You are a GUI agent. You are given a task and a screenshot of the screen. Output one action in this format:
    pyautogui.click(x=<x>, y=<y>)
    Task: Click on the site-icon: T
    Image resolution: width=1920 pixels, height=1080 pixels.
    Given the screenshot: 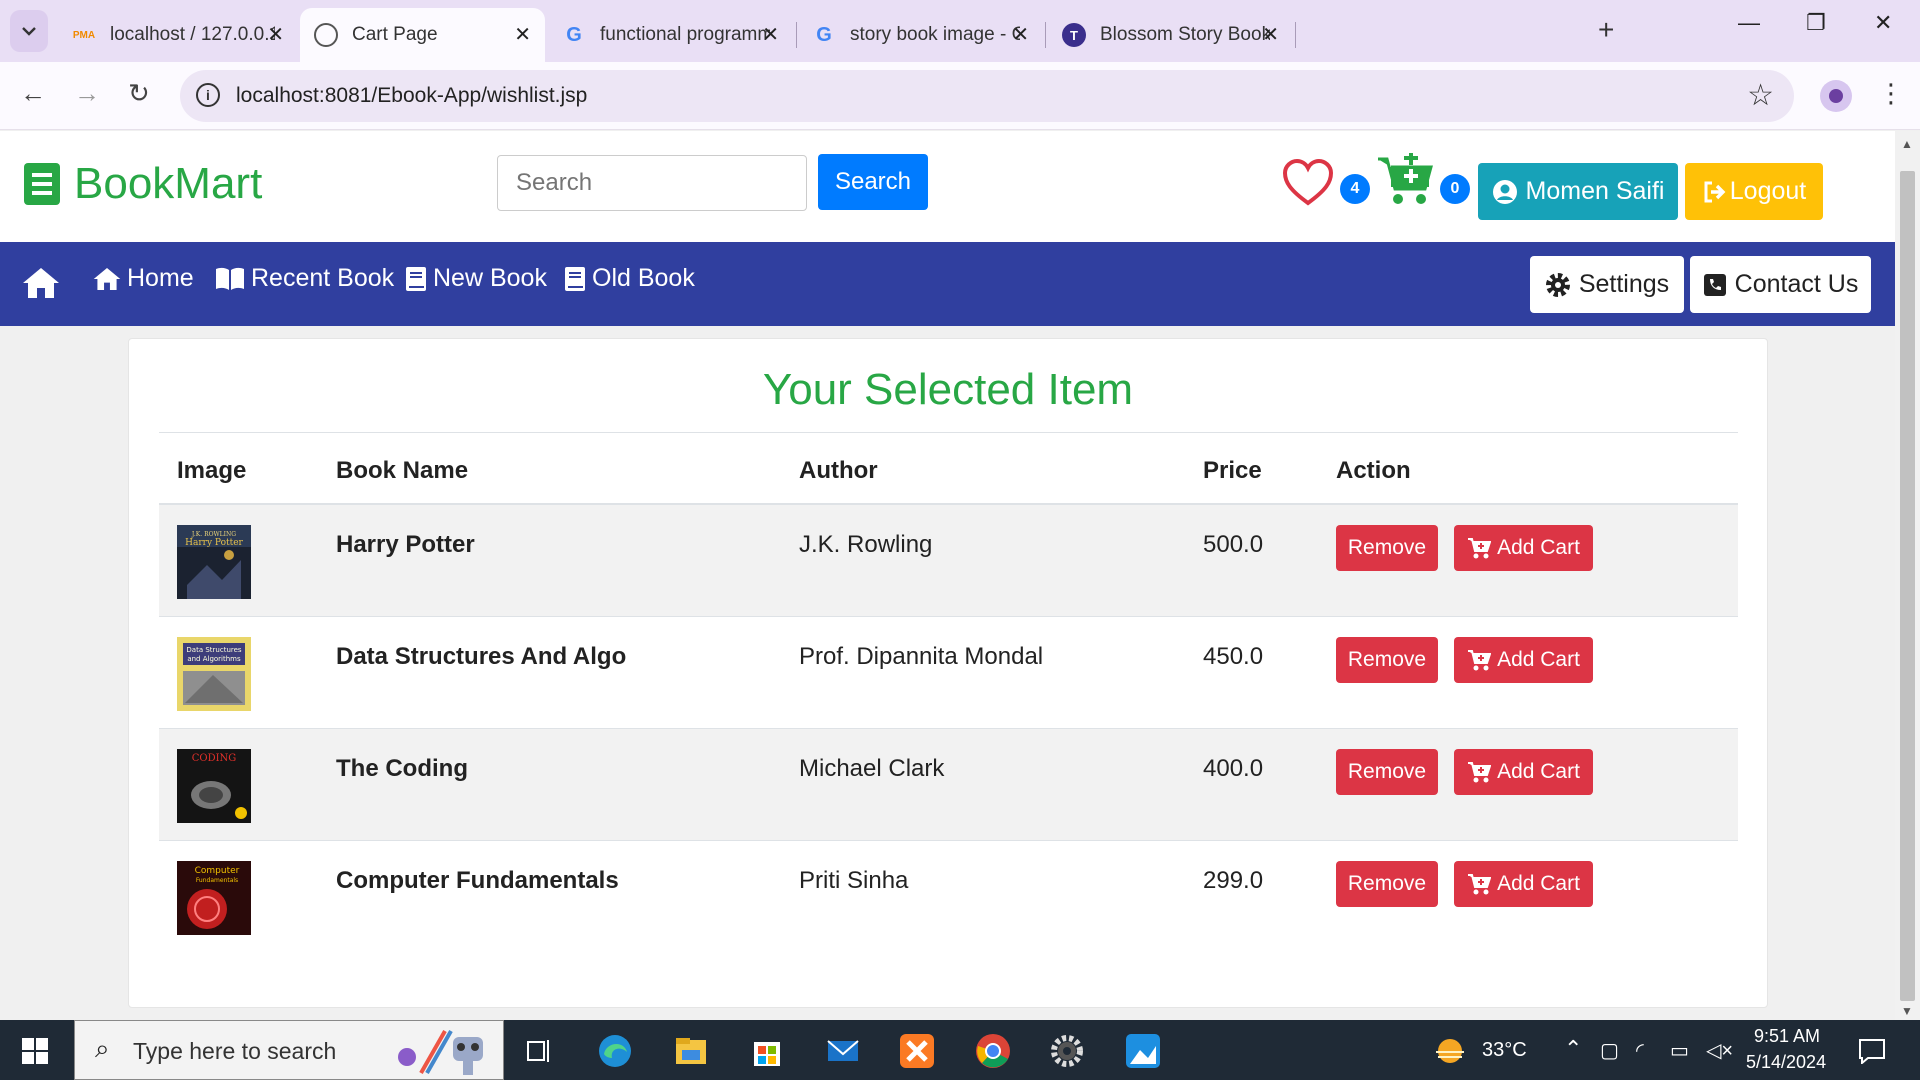 What is the action you would take?
    pyautogui.click(x=1074, y=35)
    